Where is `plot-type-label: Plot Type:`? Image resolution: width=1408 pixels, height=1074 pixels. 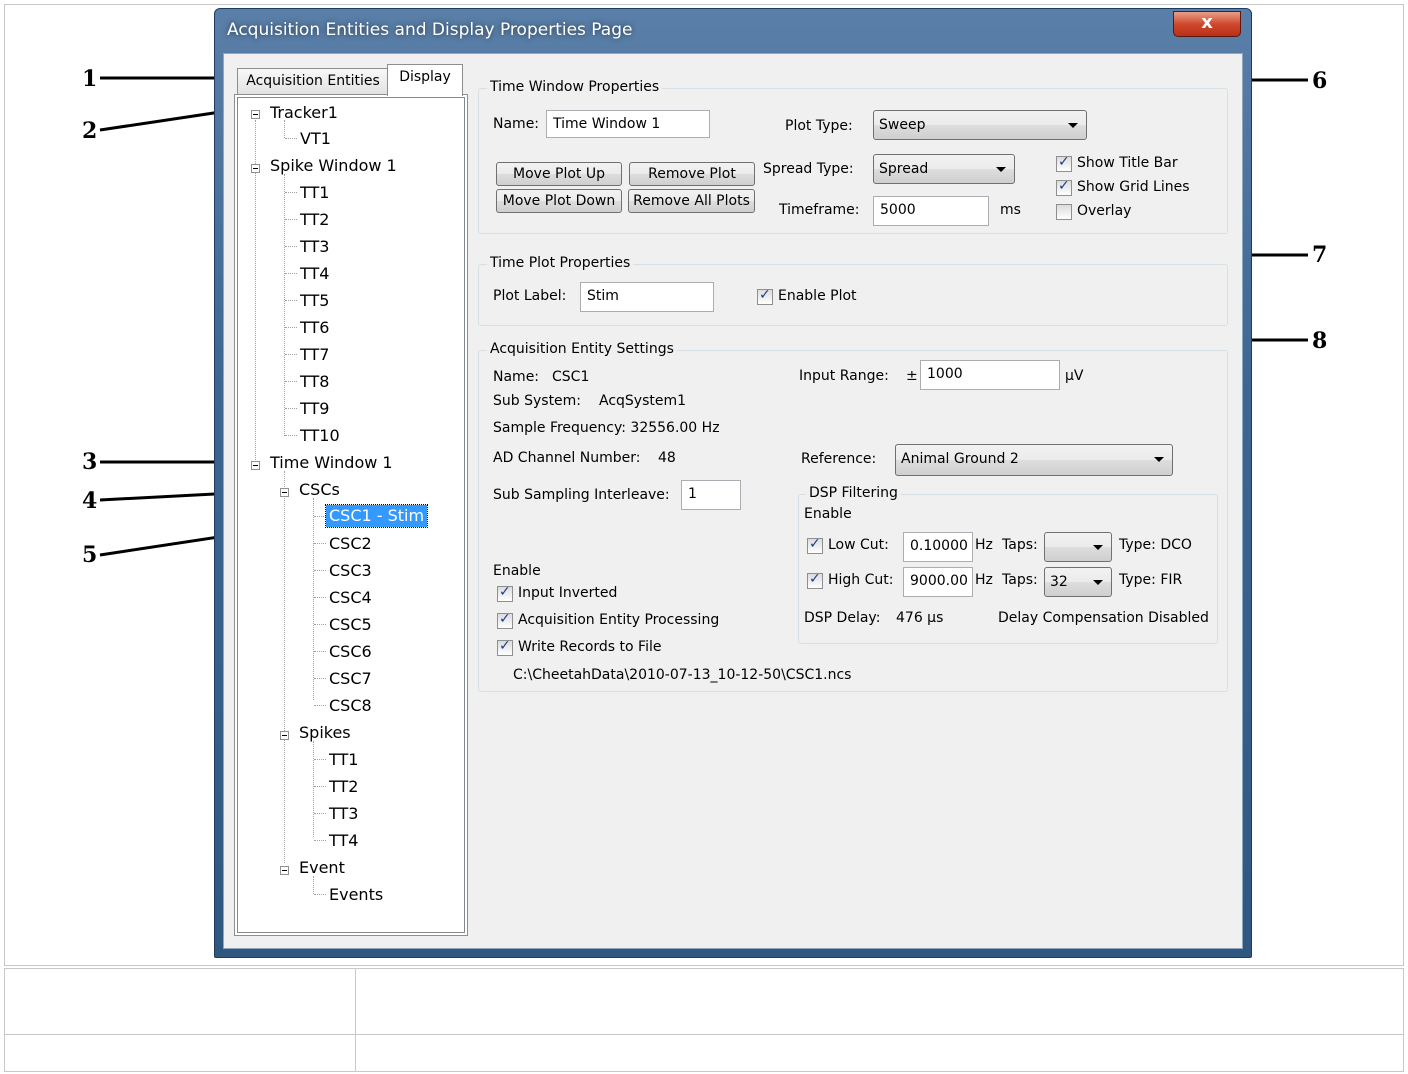
plot-type-label: Plot Type: is located at coordinates (819, 126).